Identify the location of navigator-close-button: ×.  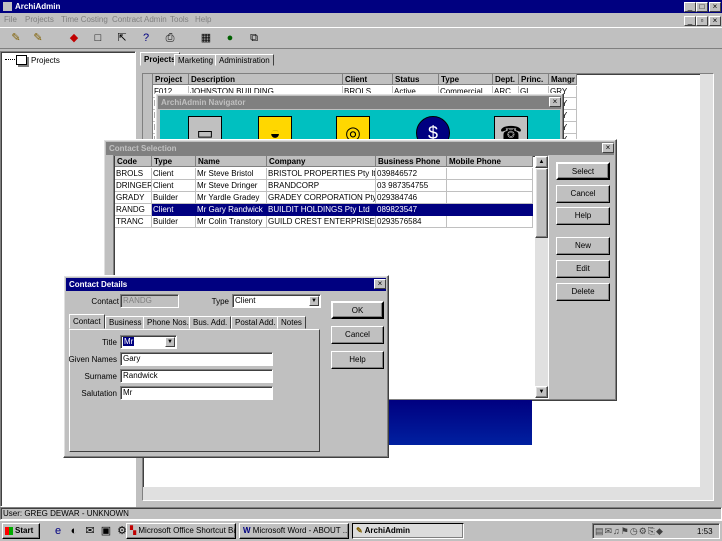
(555, 102).